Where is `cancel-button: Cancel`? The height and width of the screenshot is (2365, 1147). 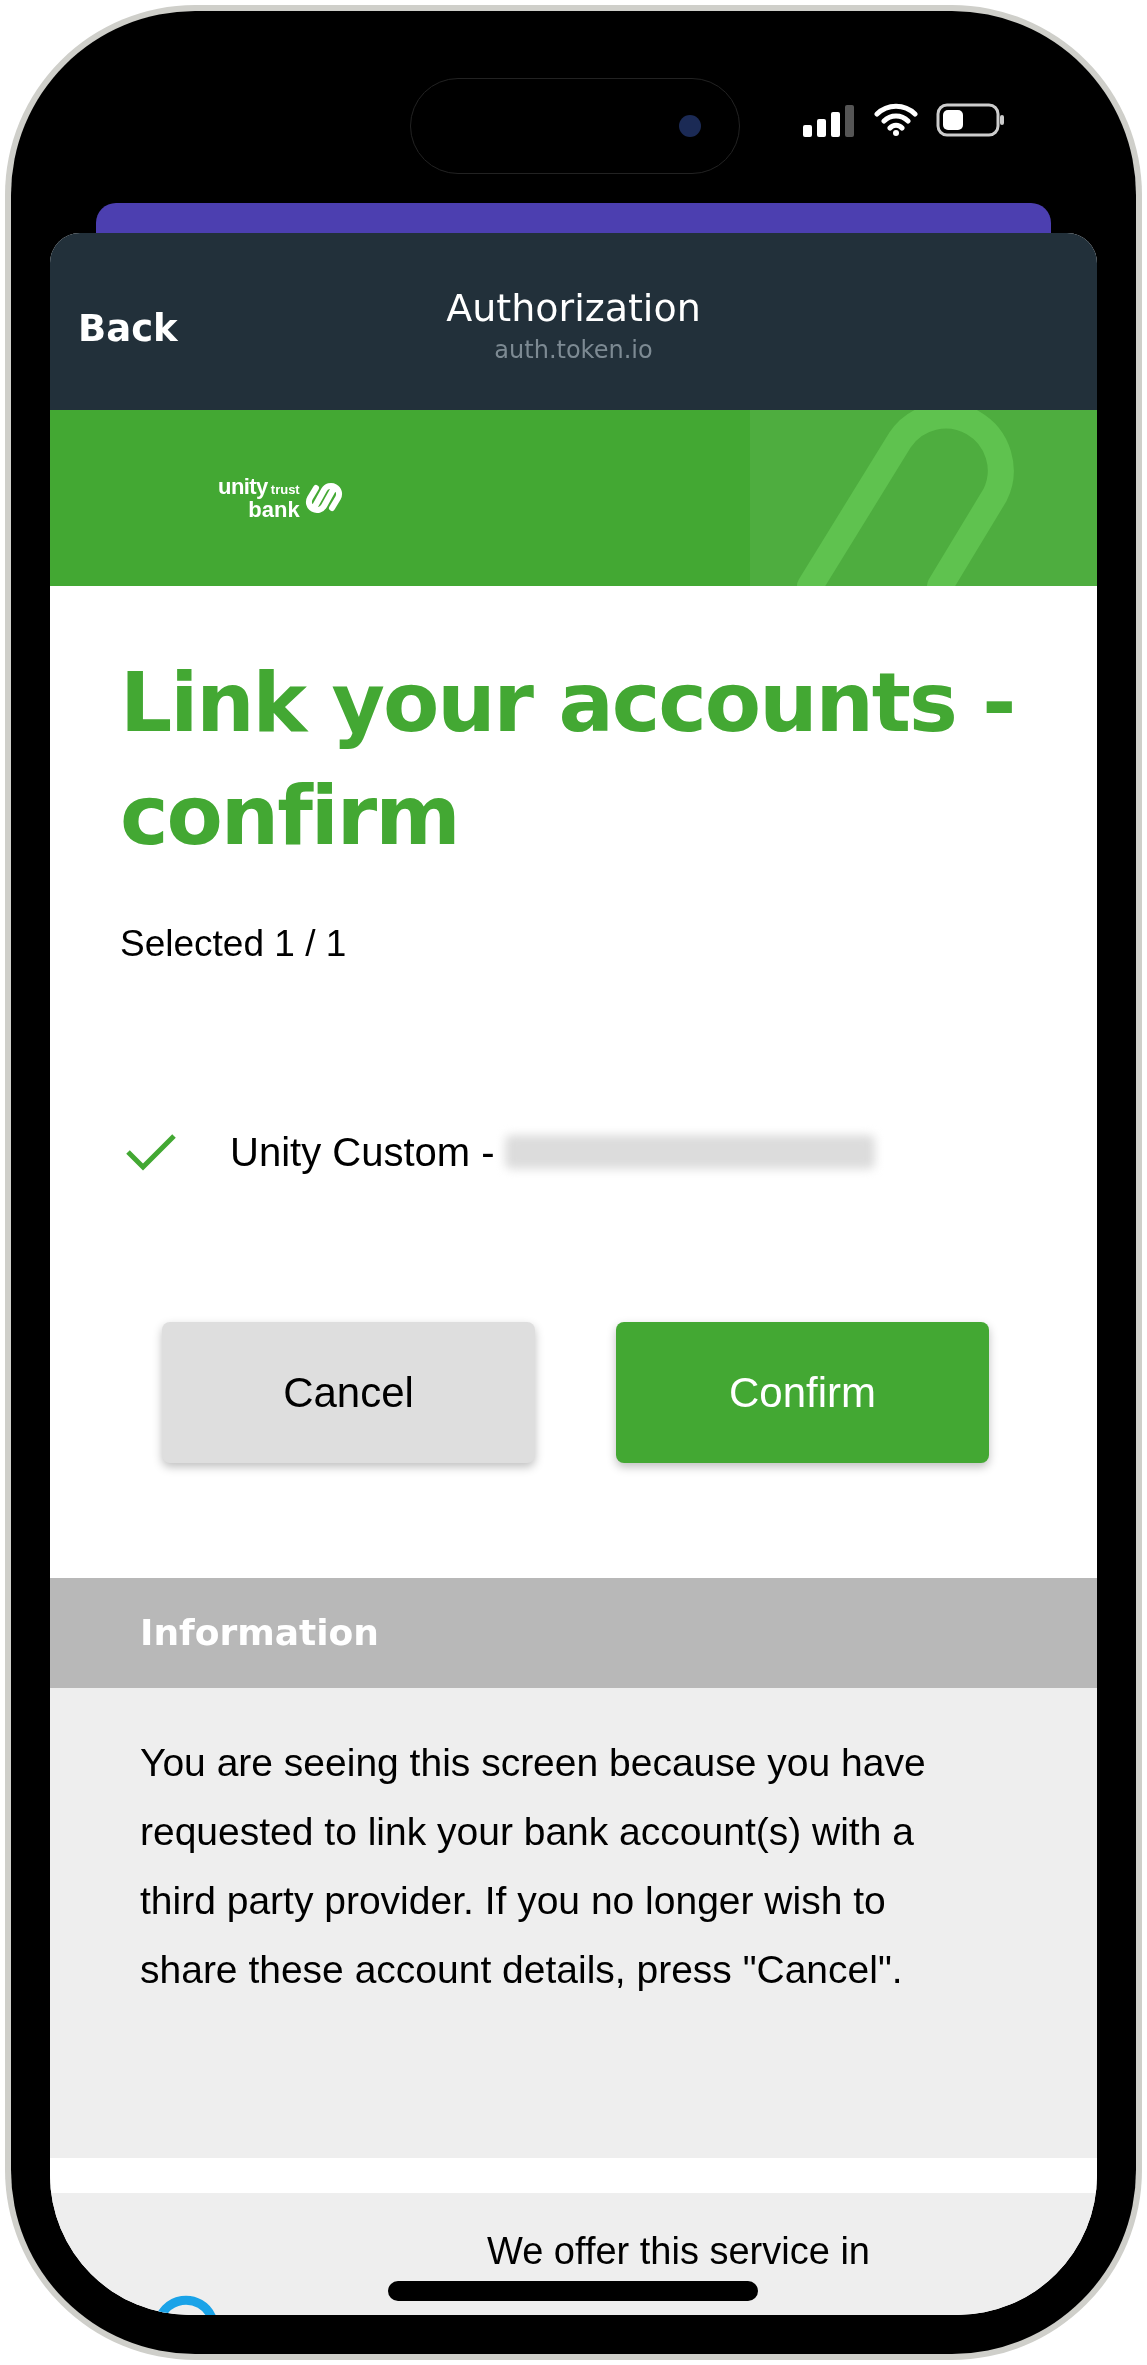
cancel-button: Cancel is located at coordinates (348, 1392).